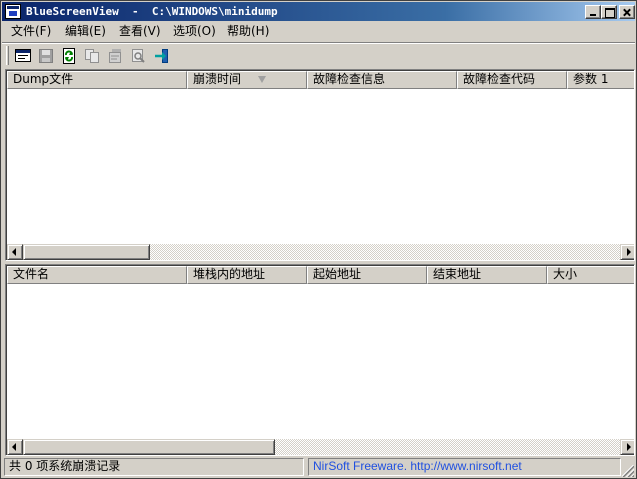 The image size is (637, 479). Describe the element at coordinates (593, 12) in the screenshot. I see `minimize-button` at that location.